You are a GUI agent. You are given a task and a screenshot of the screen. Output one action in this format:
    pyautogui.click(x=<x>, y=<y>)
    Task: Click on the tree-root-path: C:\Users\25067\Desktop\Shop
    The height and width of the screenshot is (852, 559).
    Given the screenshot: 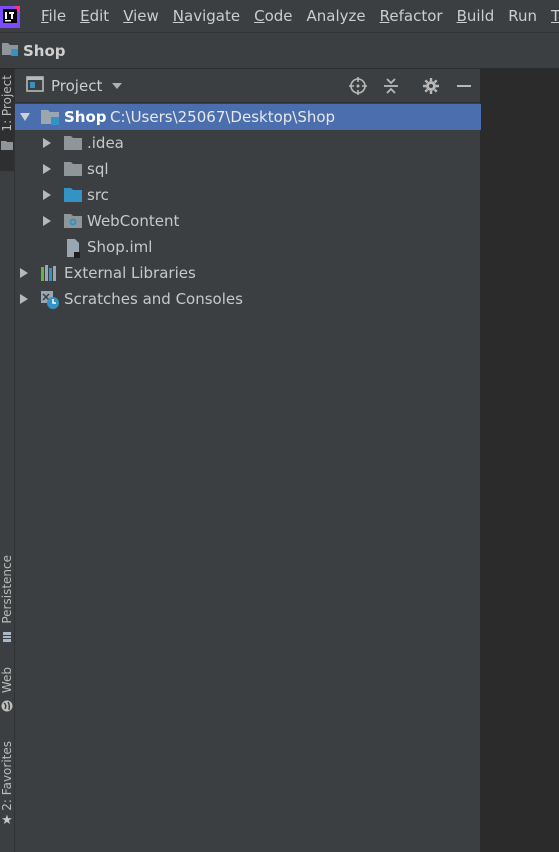 What is the action you would take?
    pyautogui.click(x=223, y=117)
    